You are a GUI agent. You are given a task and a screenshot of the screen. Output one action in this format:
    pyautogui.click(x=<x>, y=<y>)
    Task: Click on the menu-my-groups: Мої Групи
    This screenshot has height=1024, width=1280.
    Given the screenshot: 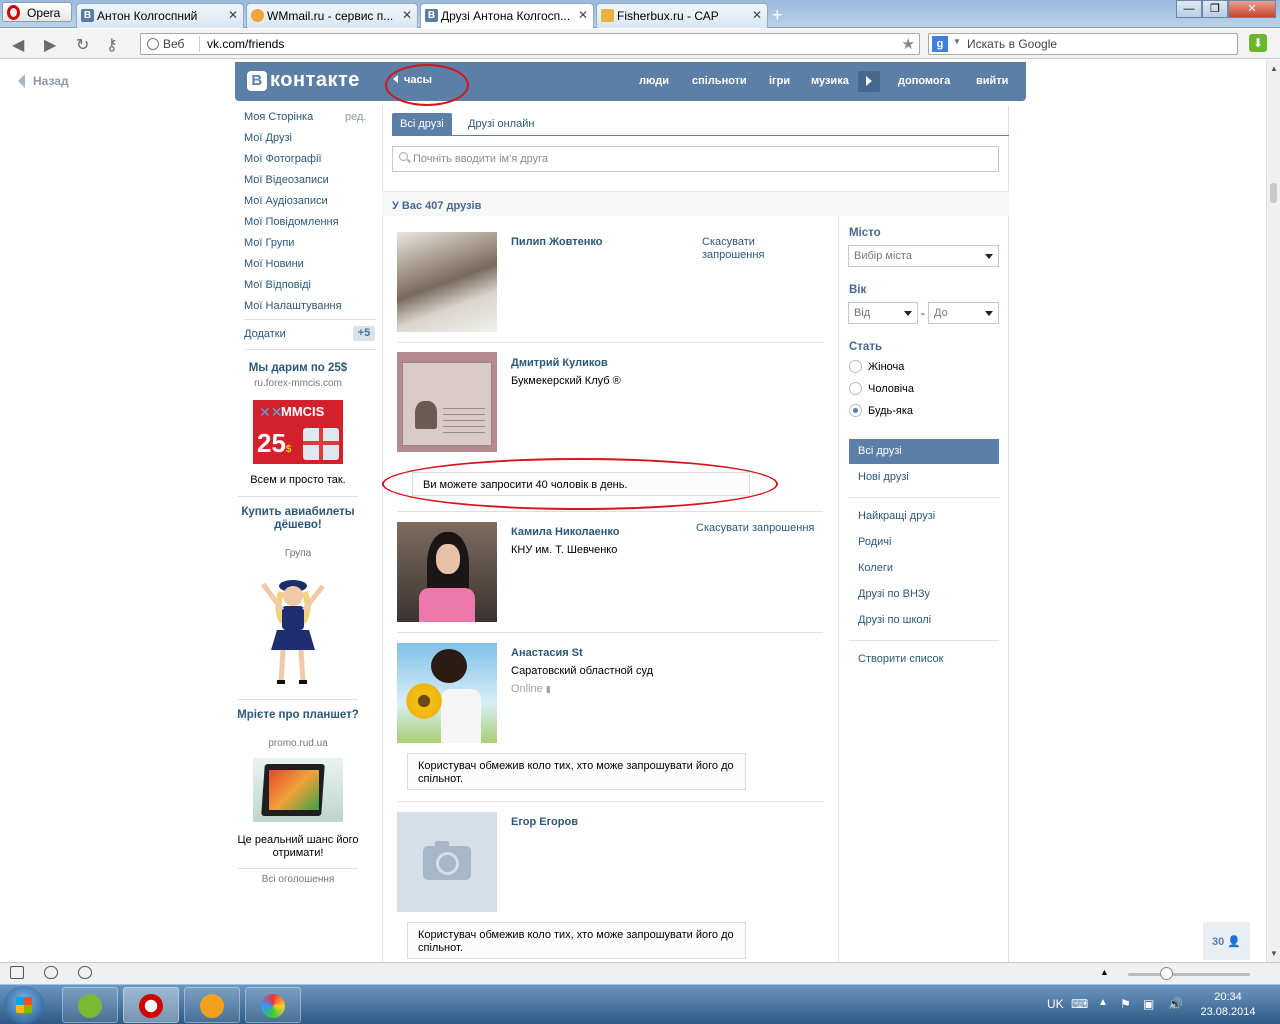 What is the action you would take?
    pyautogui.click(x=269, y=243)
    